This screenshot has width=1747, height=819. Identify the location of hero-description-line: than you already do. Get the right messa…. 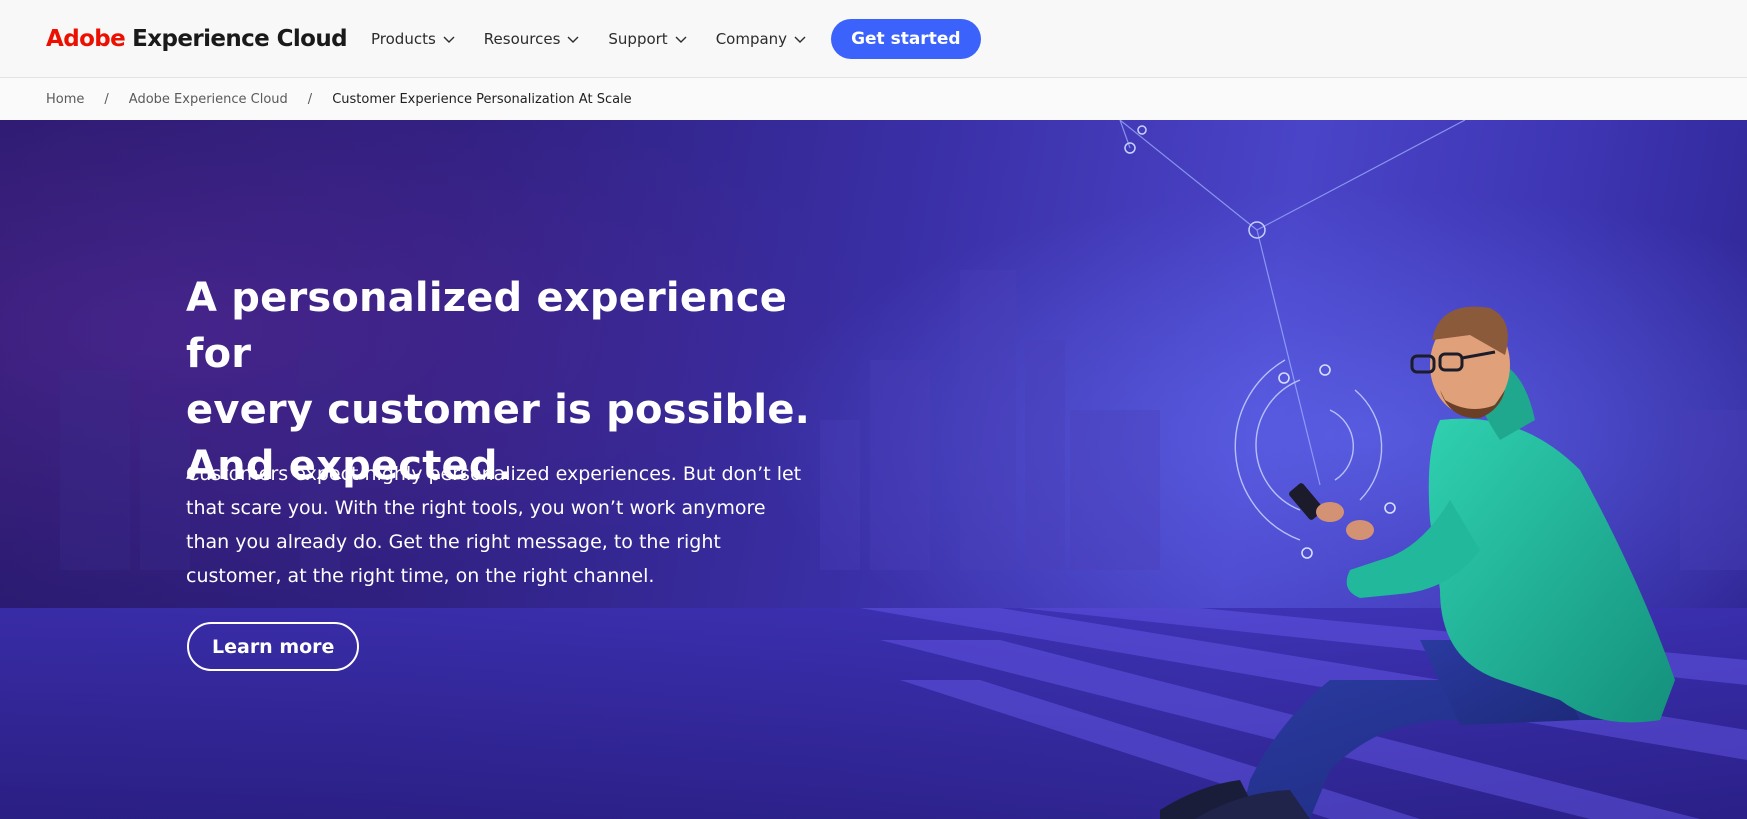
(453, 542).